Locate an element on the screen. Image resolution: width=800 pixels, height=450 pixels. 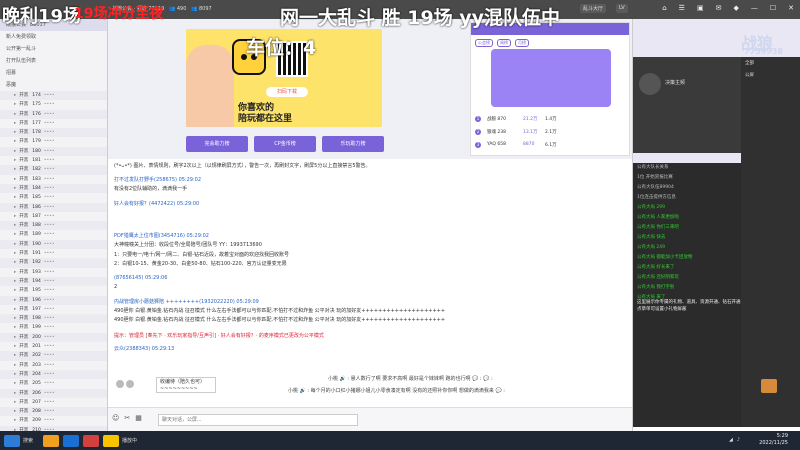
tab-level: LV is located at coordinates (622, 8).